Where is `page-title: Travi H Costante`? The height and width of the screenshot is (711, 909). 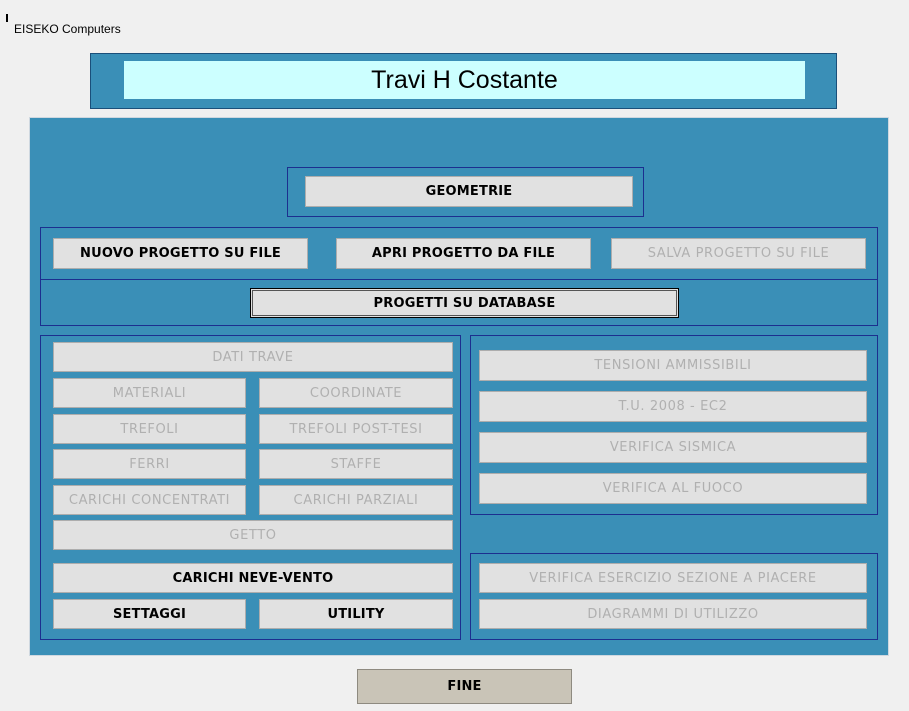 page-title: Travi H Costante is located at coordinates (464, 80).